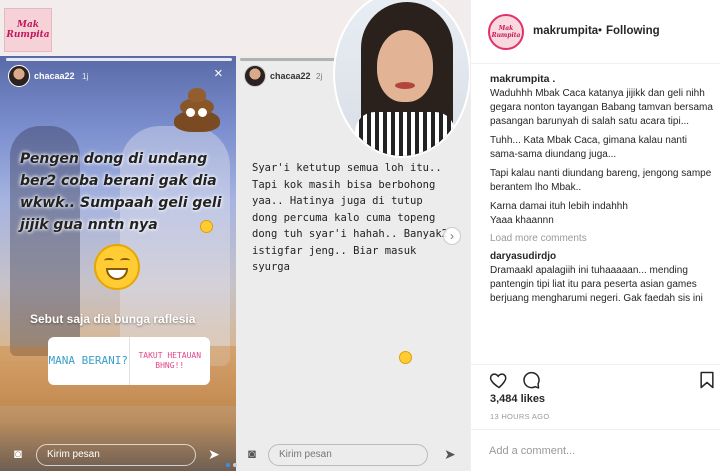  What do you see at coordinates (170, 360) in the screenshot?
I see `poll-option-2: TAKUT HETAUAN BHNG!!` at bounding box center [170, 360].